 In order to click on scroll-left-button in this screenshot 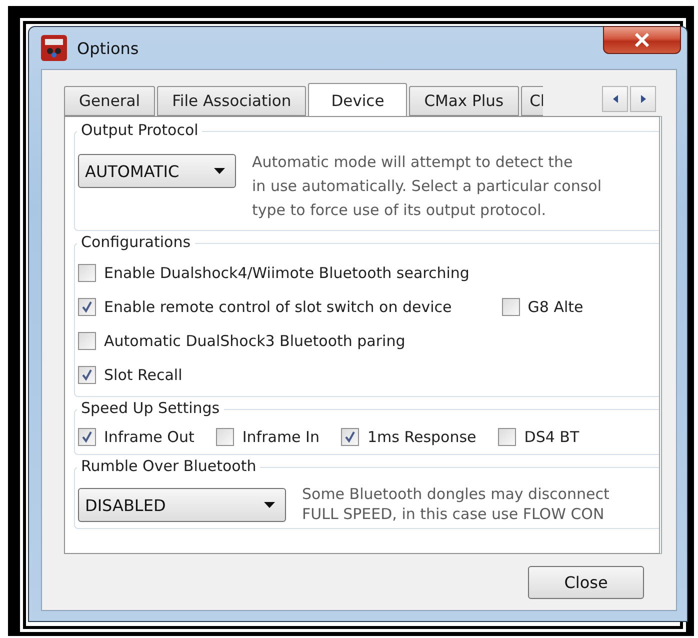, I will do `click(615, 99)`.